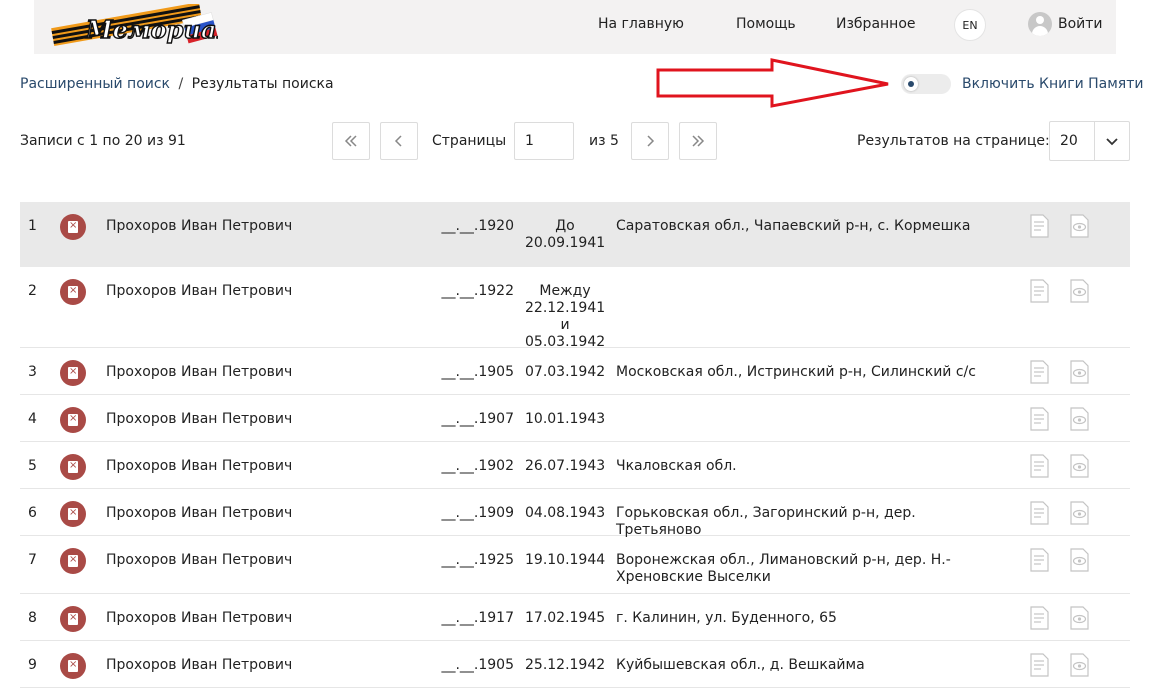 The width and height of the screenshot is (1167, 696). Describe the element at coordinates (565, 372) in the screenshot. I see `death-date: 07.03.1942` at that location.